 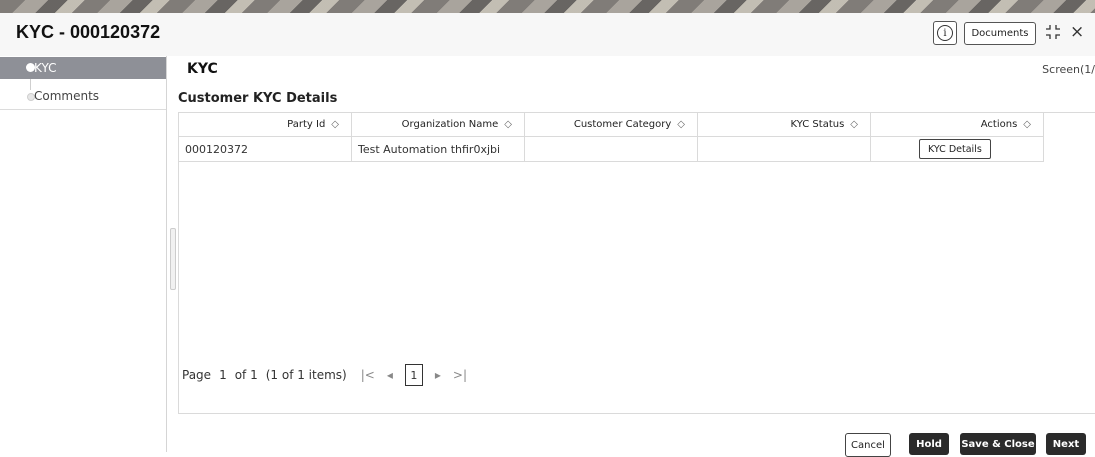 What do you see at coordinates (1068, 69) in the screenshot?
I see `screen-indicator: Screen(1/` at bounding box center [1068, 69].